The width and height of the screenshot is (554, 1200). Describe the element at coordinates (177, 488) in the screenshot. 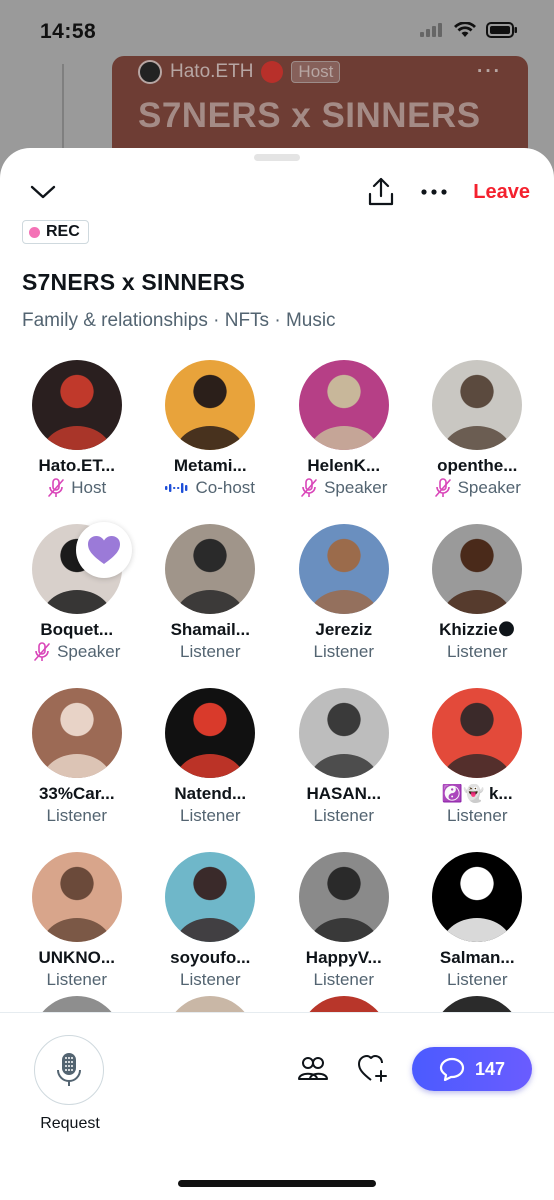

I see `audio-wave-icon` at that location.